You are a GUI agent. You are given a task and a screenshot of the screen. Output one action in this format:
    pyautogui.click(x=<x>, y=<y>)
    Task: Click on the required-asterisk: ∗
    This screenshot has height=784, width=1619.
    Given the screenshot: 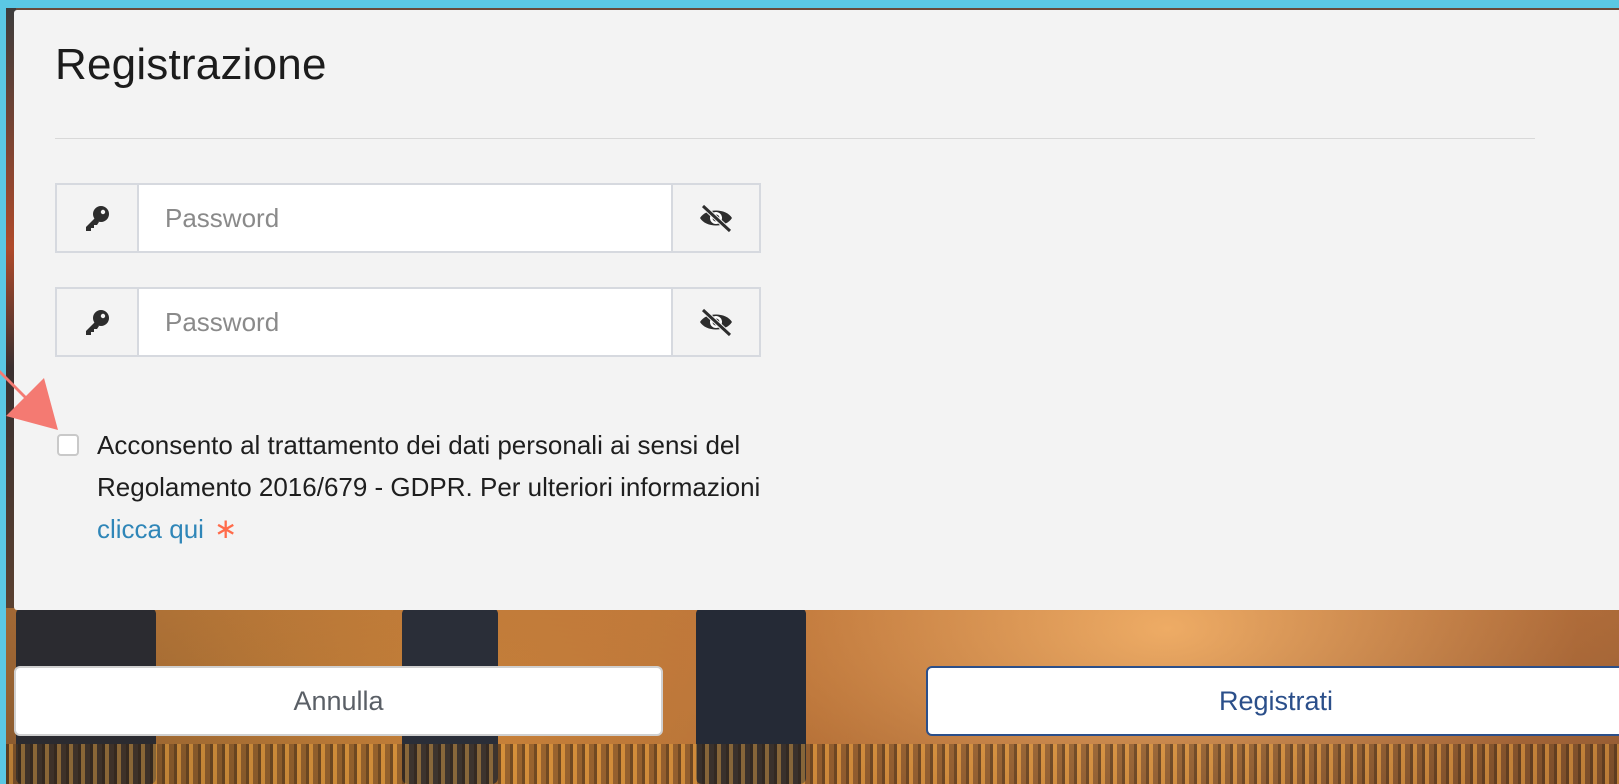 What is the action you would take?
    pyautogui.click(x=225, y=528)
    